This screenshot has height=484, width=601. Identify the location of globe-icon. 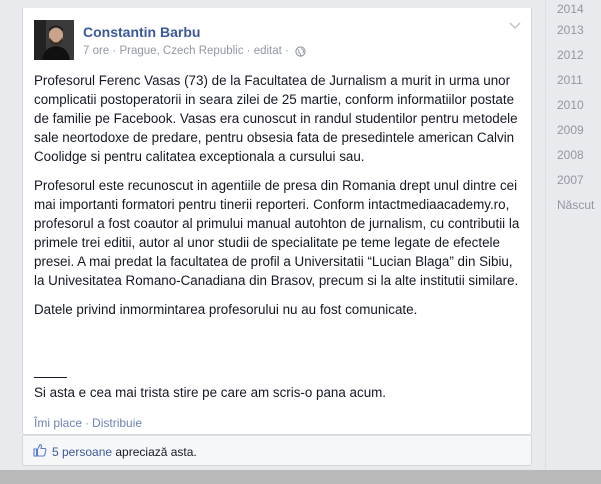
(300, 51).